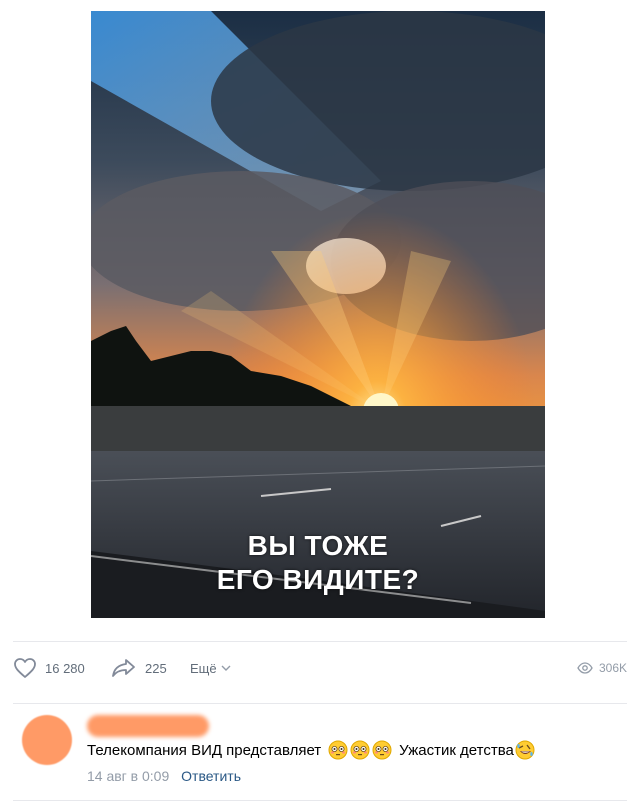 The width and height of the screenshot is (640, 811). Describe the element at coordinates (525, 750) in the screenshot. I see `rolling-laughing-face-icon` at that location.